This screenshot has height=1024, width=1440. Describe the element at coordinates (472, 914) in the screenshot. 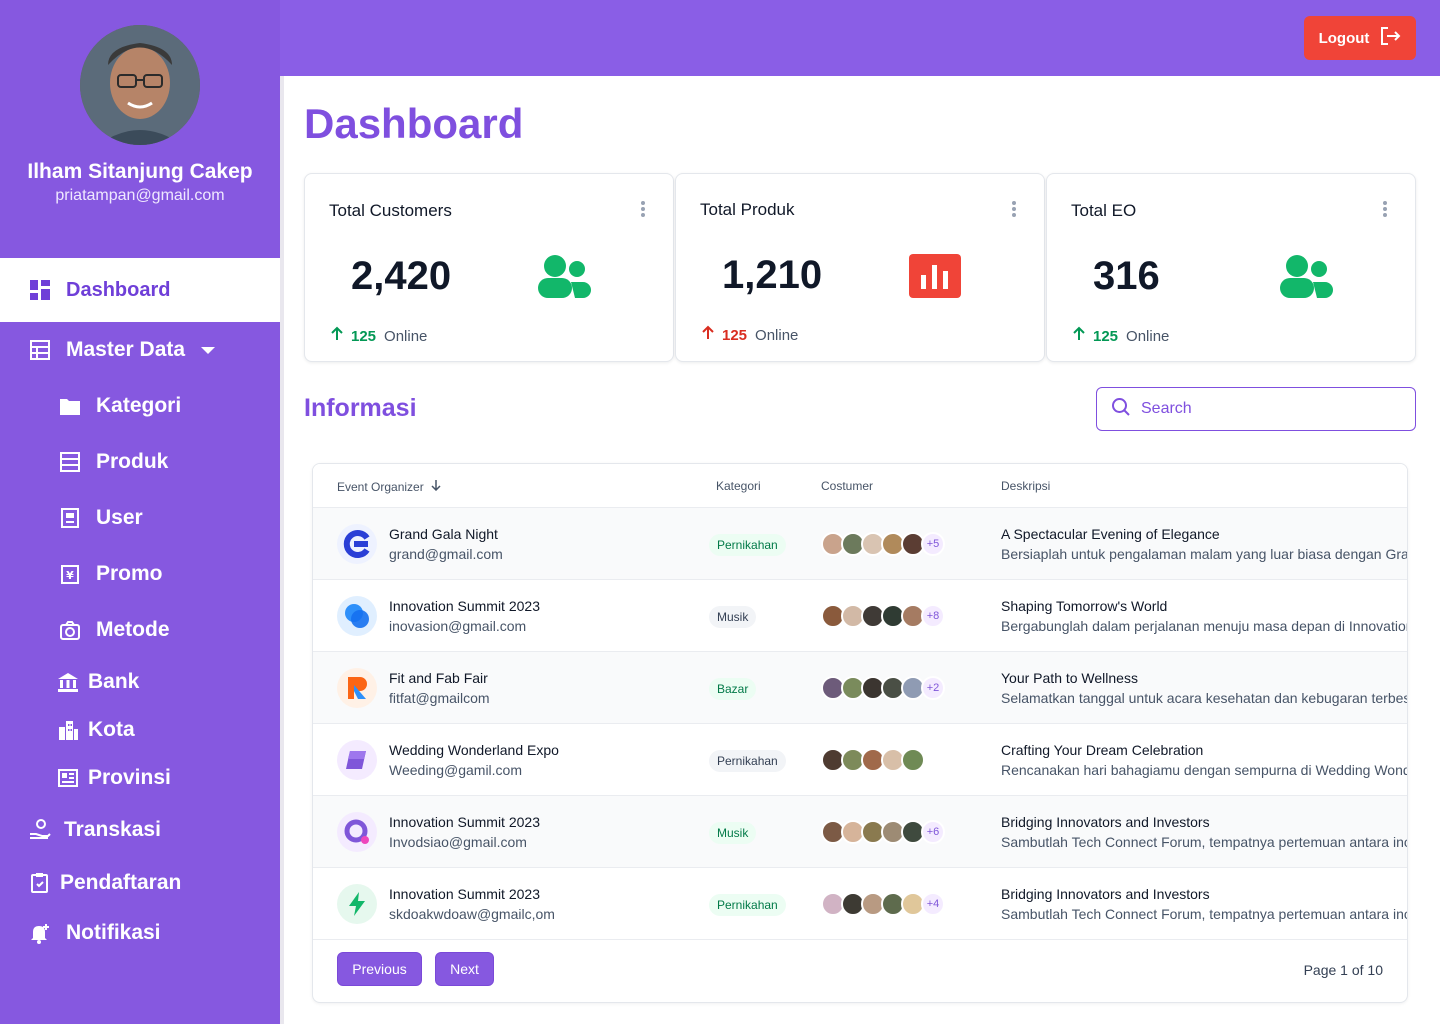

I see `organizer-email: skdoakwdoaw@gmailc,om` at that location.